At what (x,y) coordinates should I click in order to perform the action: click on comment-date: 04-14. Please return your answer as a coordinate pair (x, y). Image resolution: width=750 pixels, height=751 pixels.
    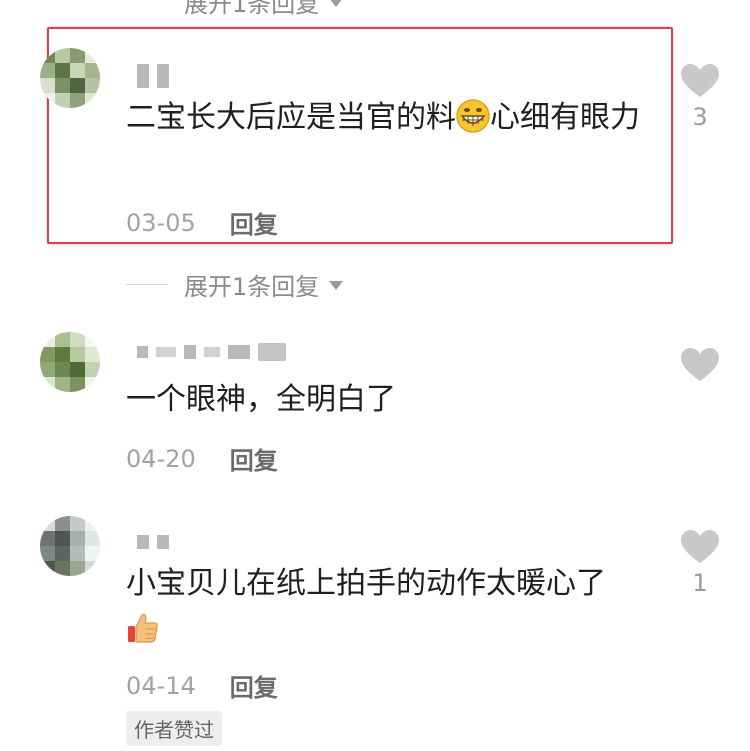
    Looking at the image, I should click on (161, 685).